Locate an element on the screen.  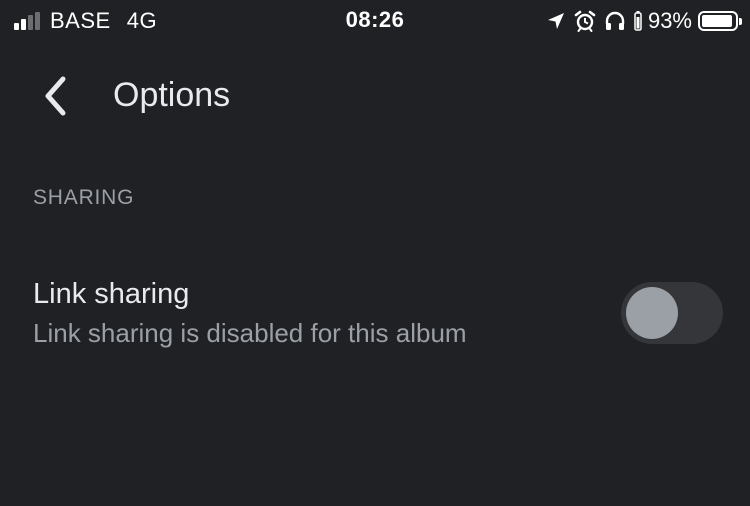
status-bar-right: 93% is located at coordinates (640, 21).